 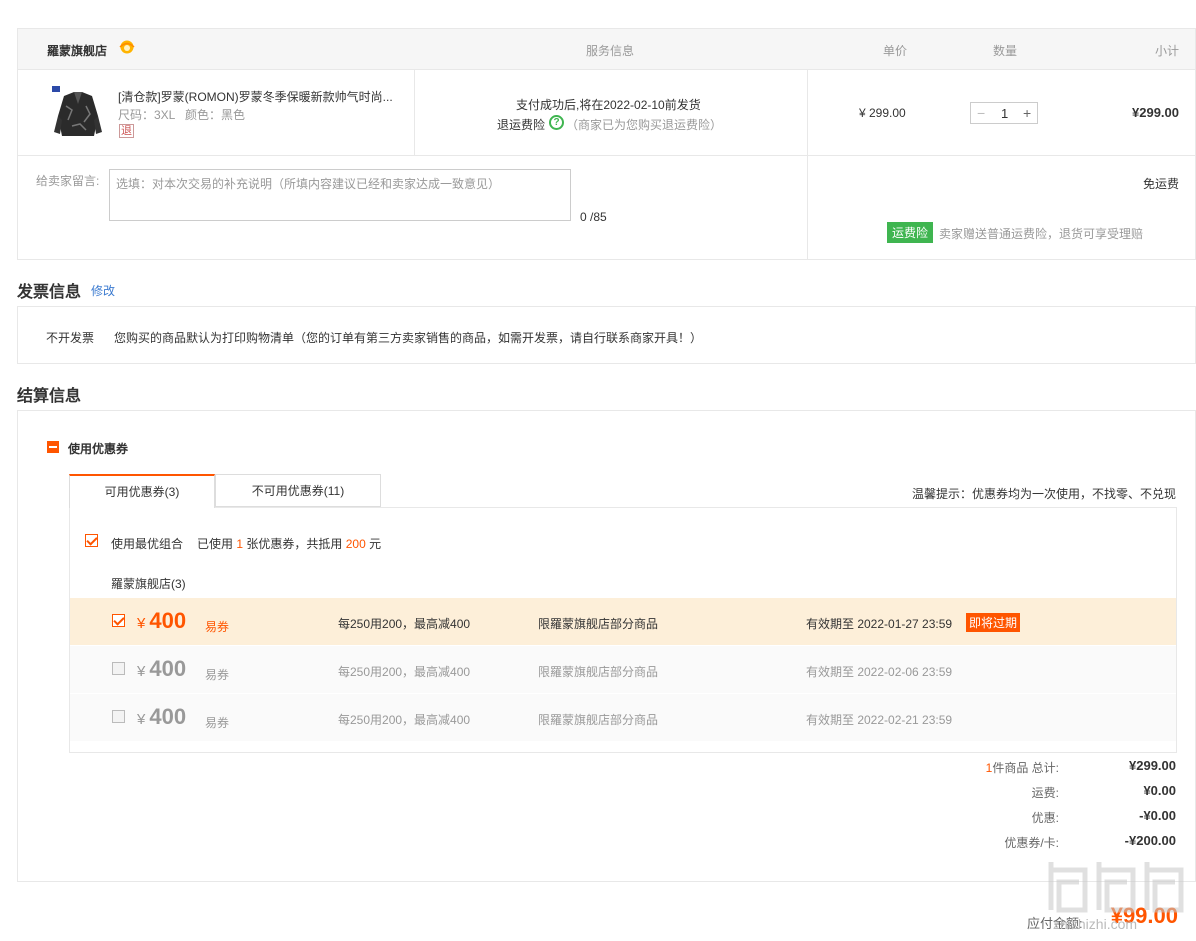 What do you see at coordinates (1116, 886) in the screenshot?
I see `watermark-logo` at bounding box center [1116, 886].